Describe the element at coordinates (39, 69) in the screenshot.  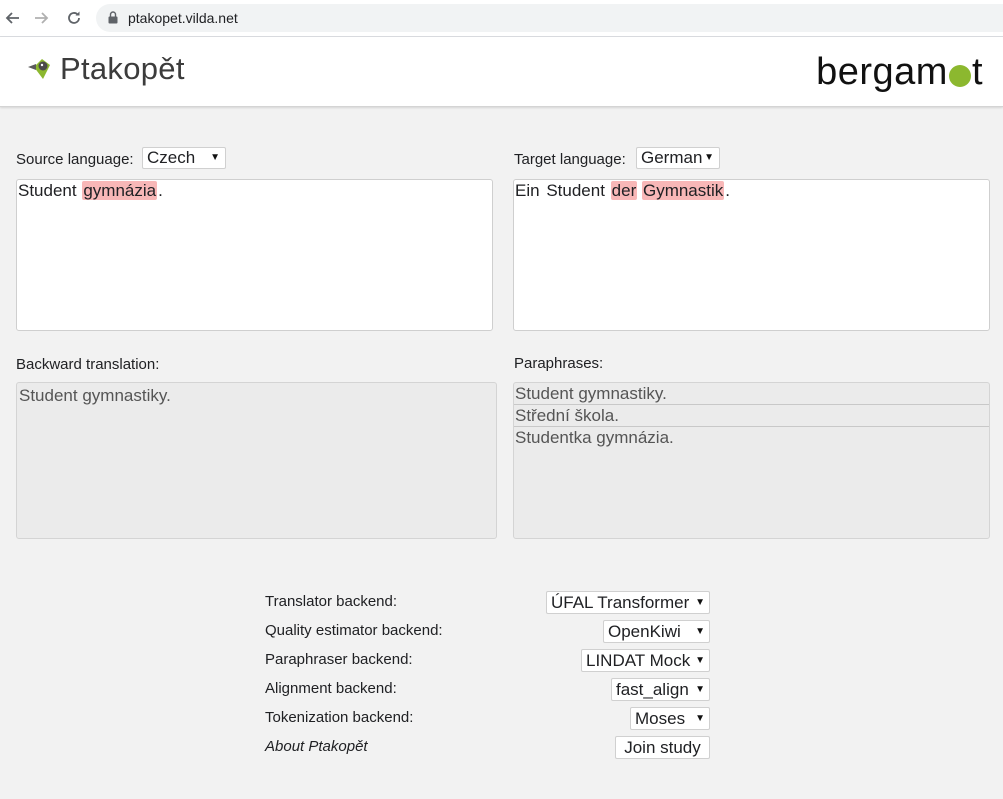
I see `bird-logo-icon` at that location.